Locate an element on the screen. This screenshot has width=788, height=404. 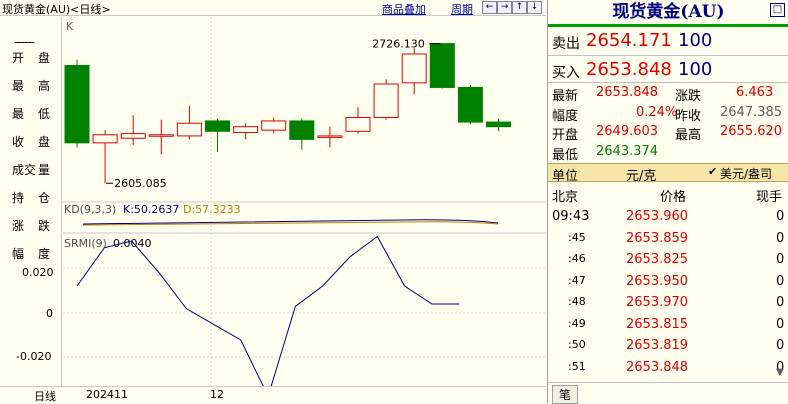
tick-price: 2653.960 is located at coordinates (657, 216).